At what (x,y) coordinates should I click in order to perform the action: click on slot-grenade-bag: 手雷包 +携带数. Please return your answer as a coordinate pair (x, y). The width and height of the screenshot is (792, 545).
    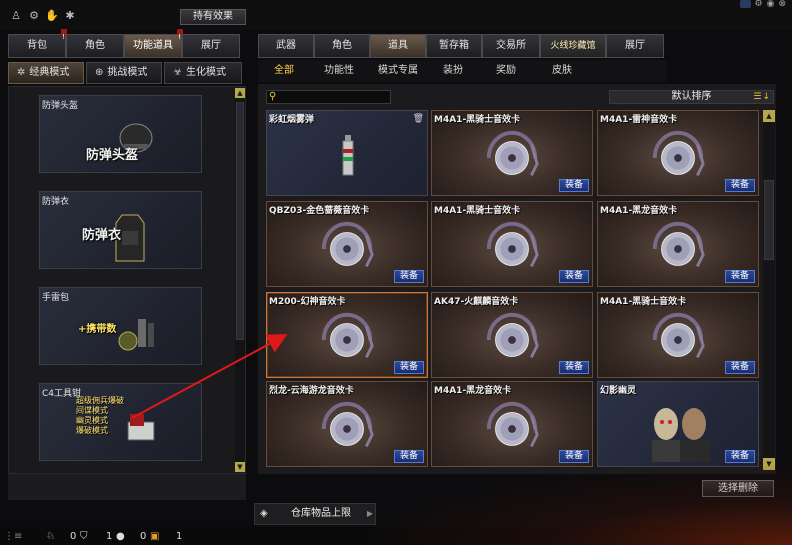
    Looking at the image, I should click on (120, 326).